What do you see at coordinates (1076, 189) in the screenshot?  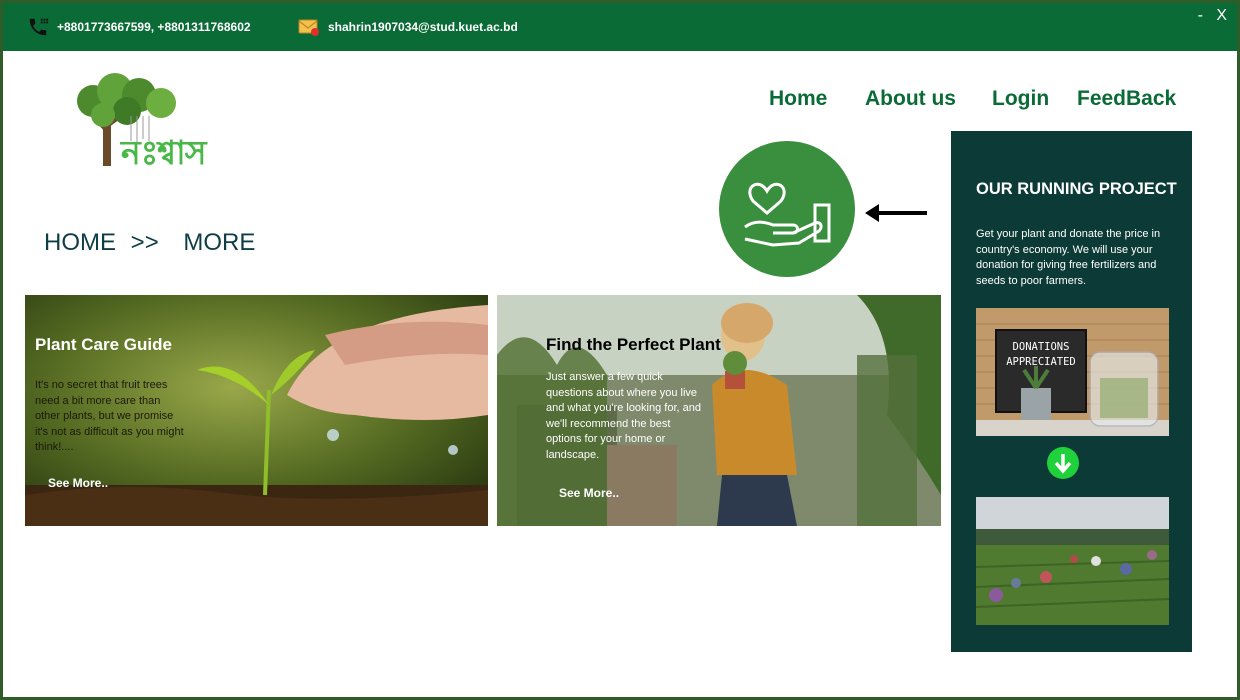 I see `panel-title: OUR RUNNING PROJECT` at bounding box center [1076, 189].